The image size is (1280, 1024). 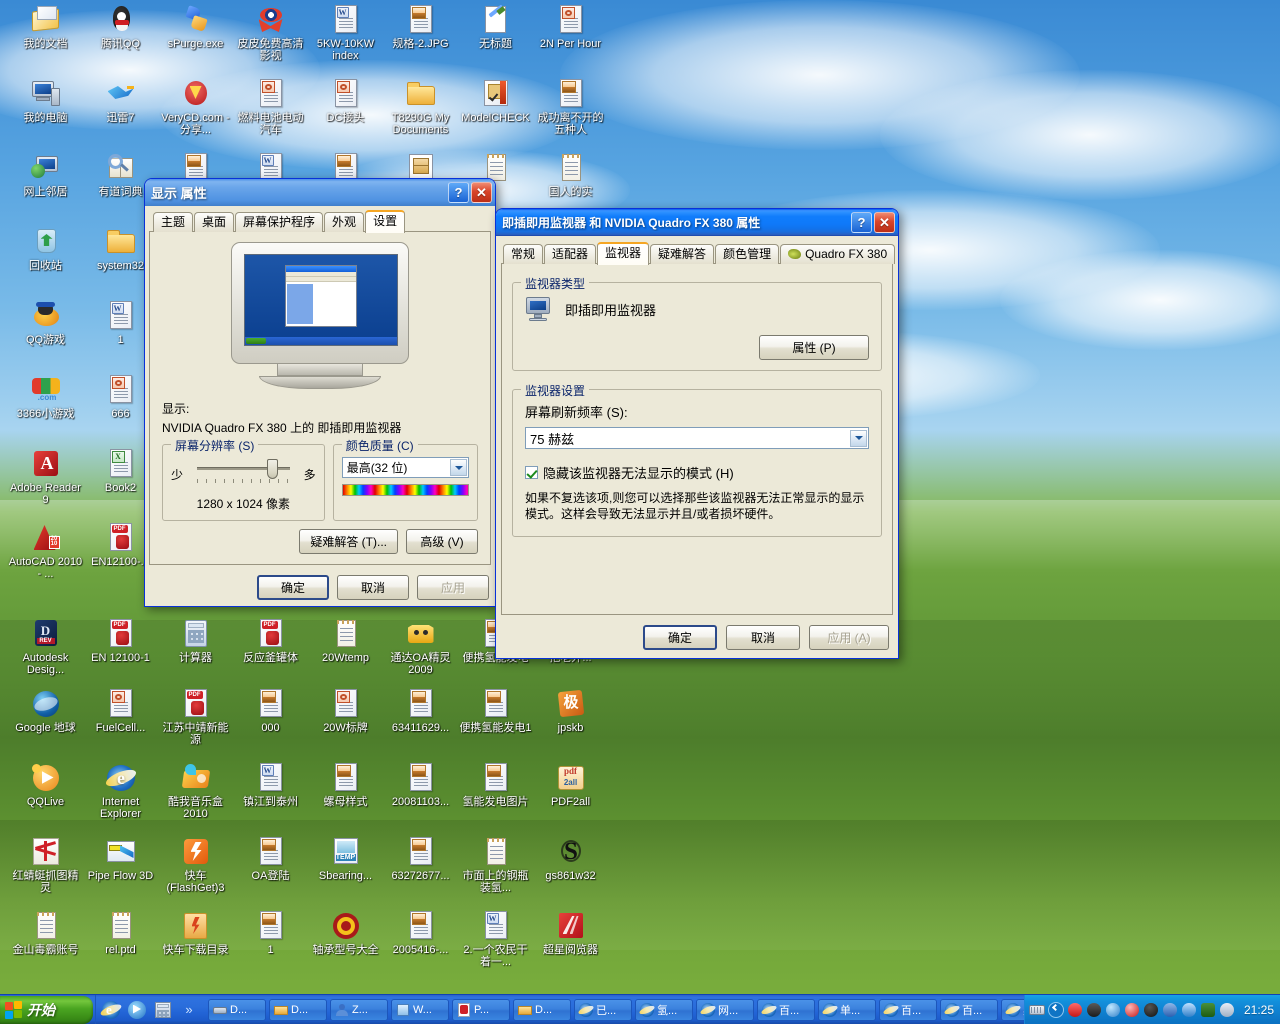 What do you see at coordinates (195, 27) in the screenshot?
I see `desktop-icon: sPurge.exe` at bounding box center [195, 27].